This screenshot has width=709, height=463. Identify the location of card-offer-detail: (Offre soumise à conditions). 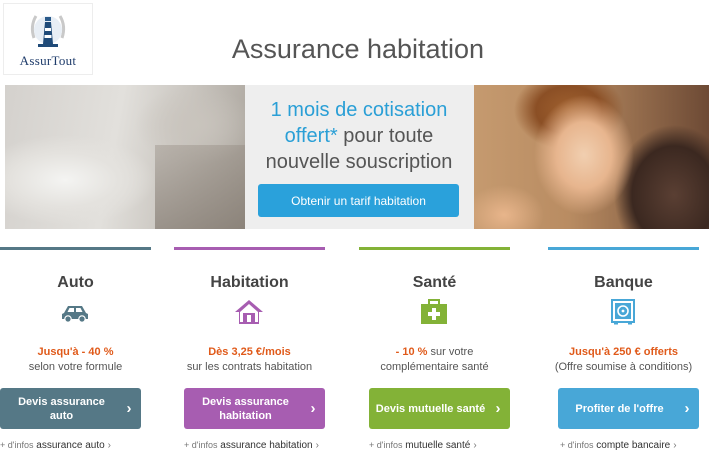
(623, 367).